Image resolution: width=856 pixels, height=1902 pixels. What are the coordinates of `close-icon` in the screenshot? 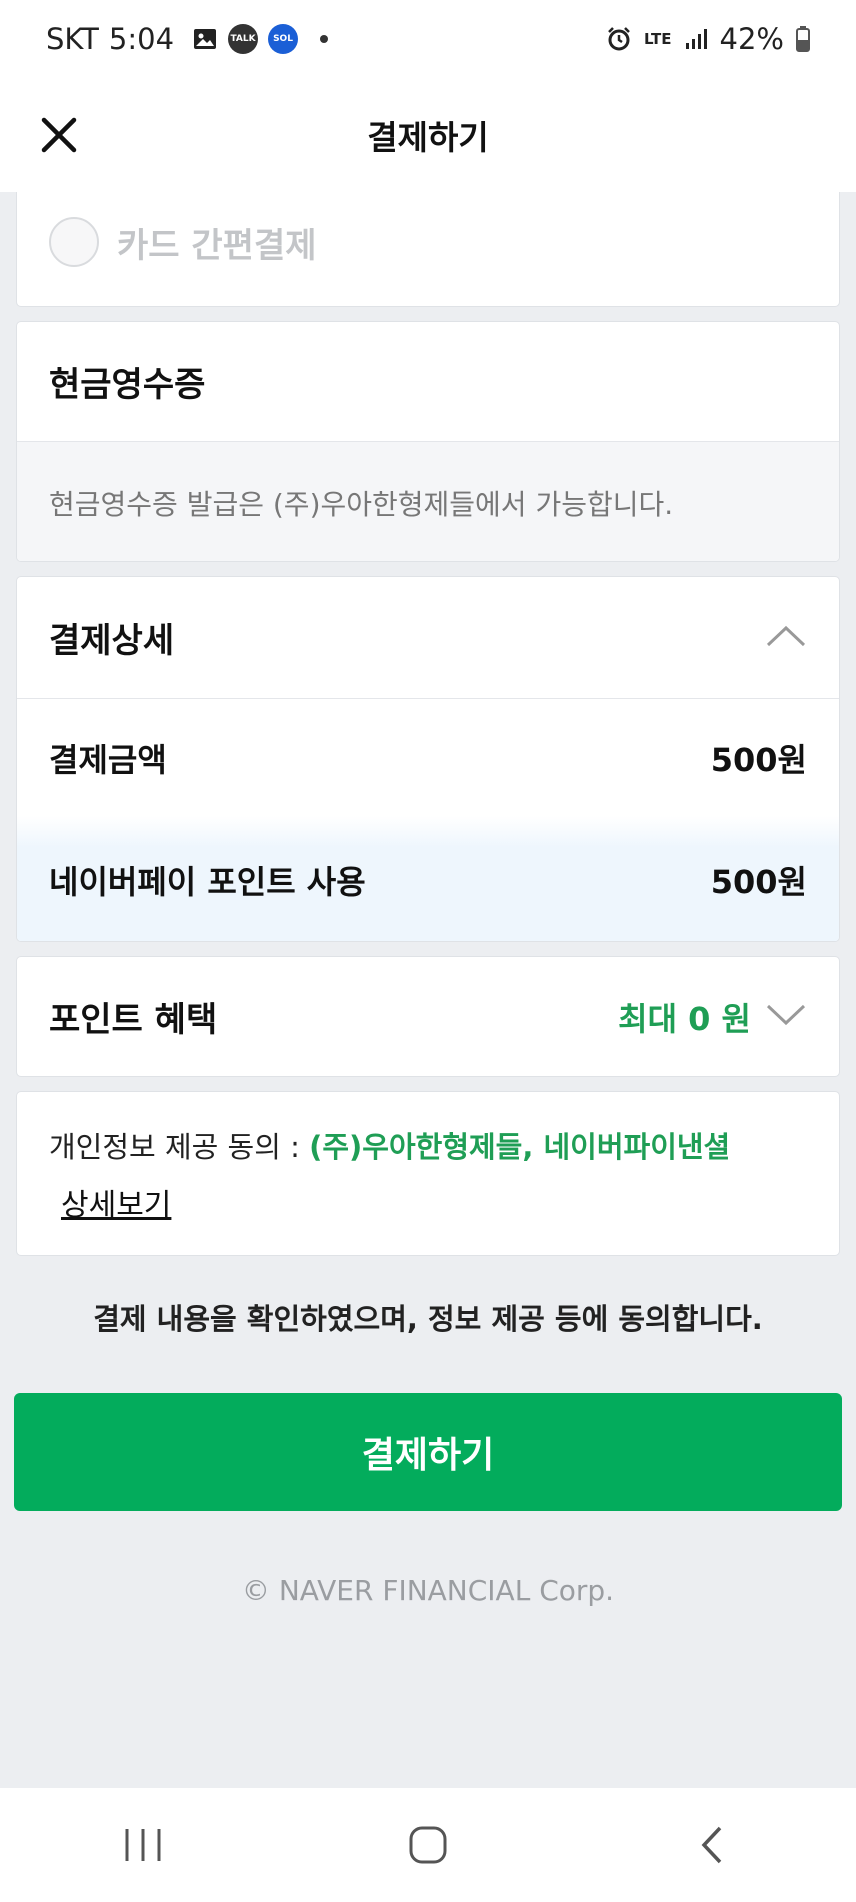 It's located at (59, 135).